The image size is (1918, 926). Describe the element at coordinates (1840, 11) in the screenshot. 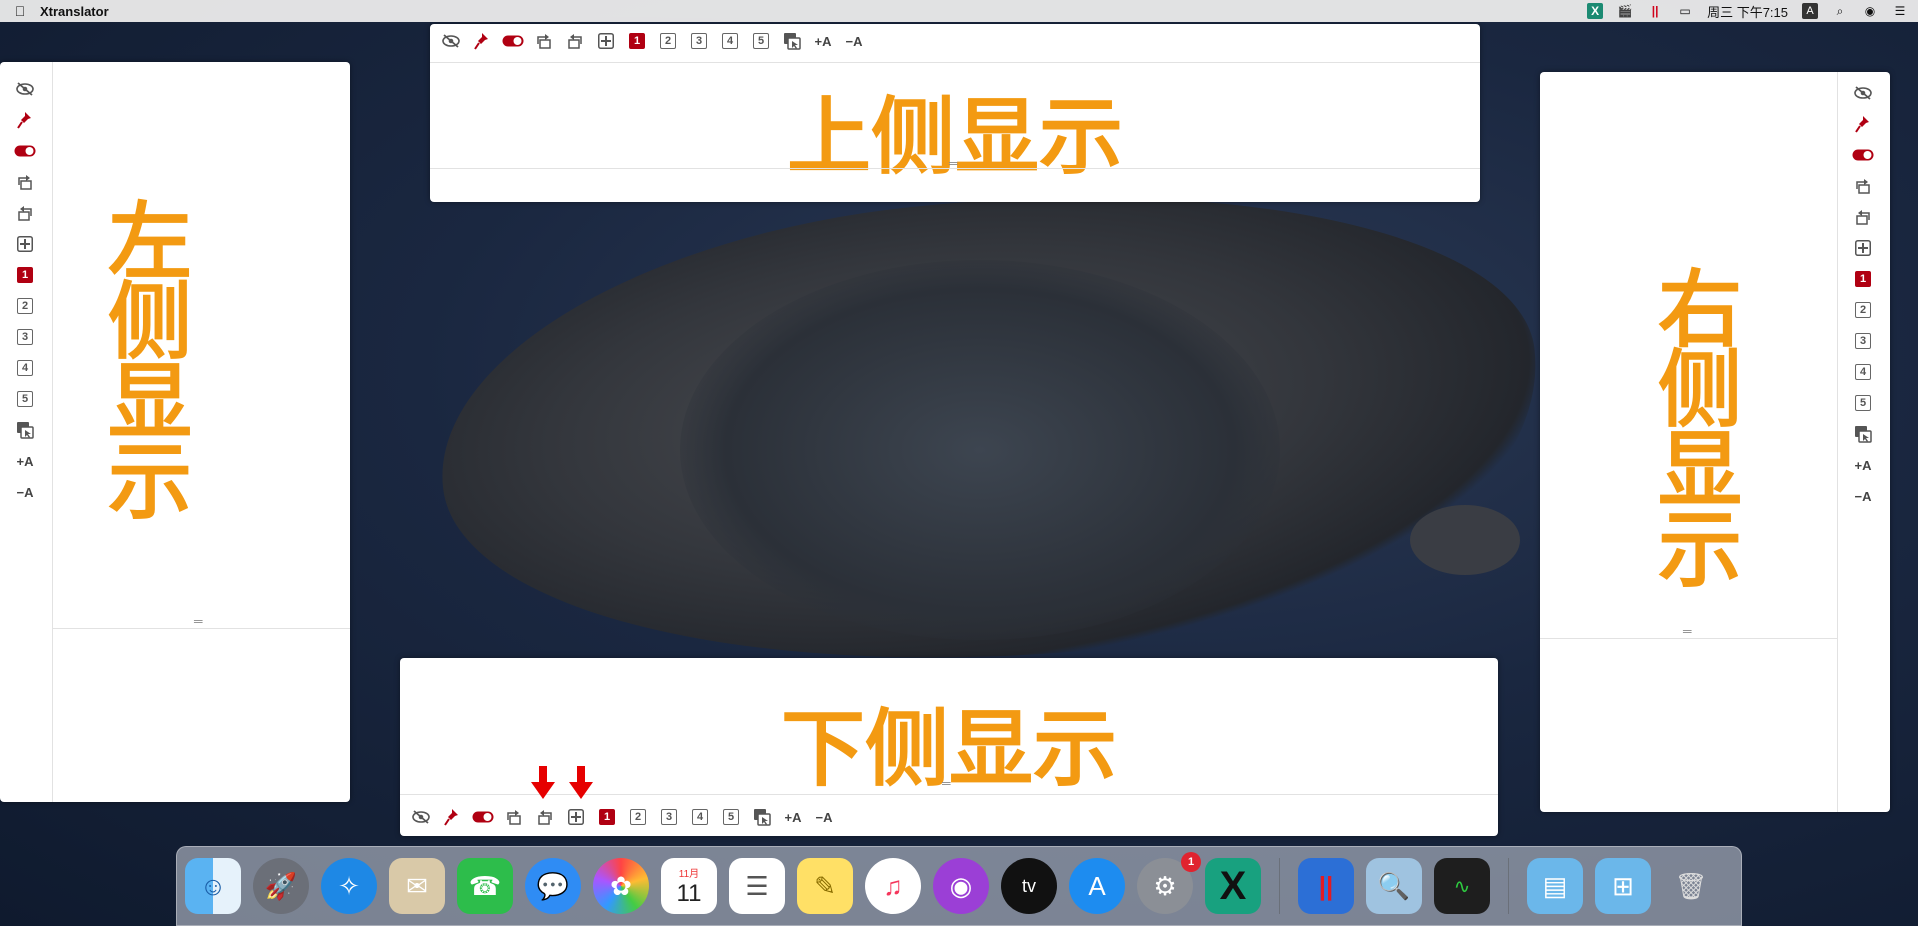

I see `spotlight-icon: ⌕` at that location.